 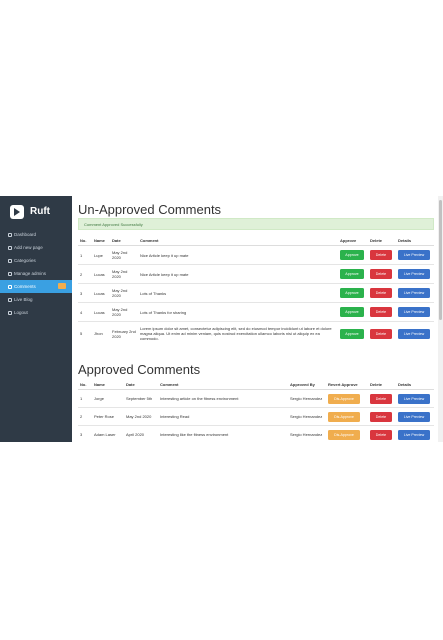 I want to click on cell-name: Jorge, so click(x=108, y=398).